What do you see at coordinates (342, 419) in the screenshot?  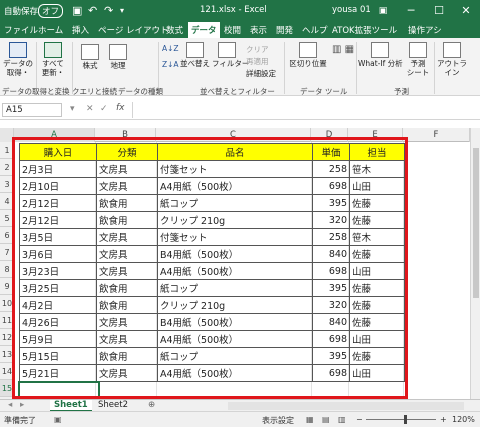 I see `view-page-break-icon: ▥` at bounding box center [342, 419].